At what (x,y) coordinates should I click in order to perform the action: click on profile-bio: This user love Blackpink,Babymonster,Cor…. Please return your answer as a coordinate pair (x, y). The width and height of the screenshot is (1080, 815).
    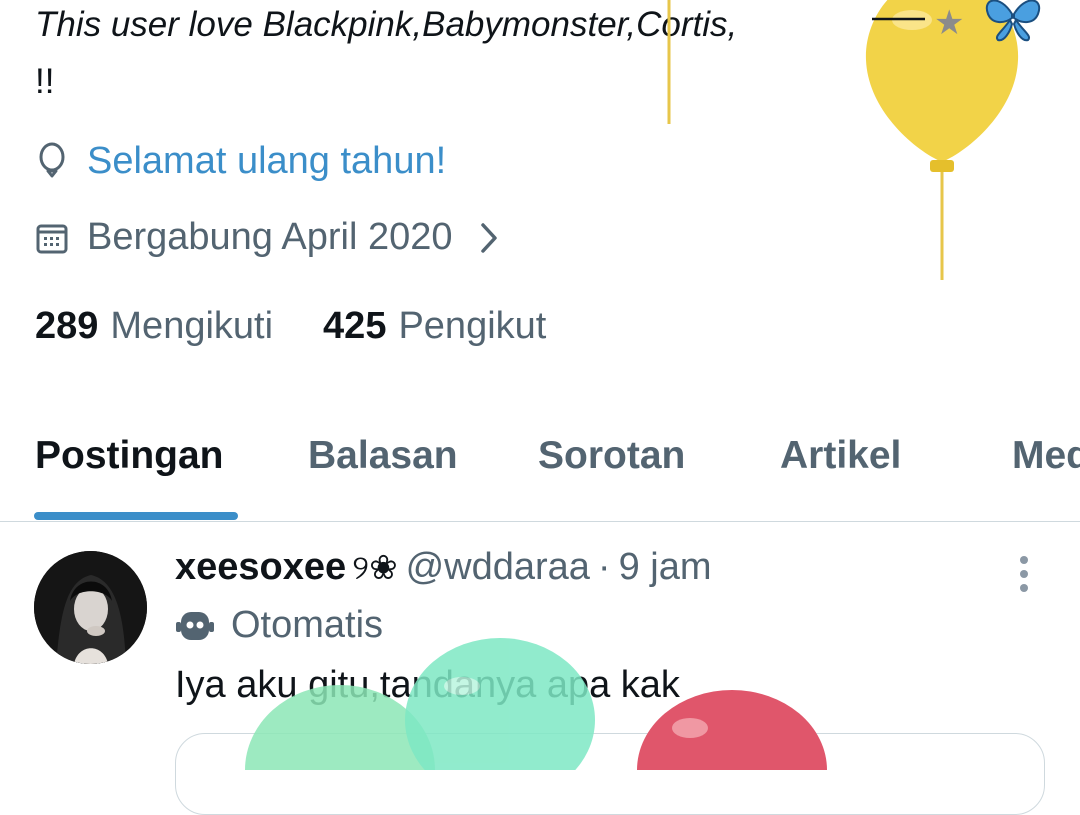
    Looking at the image, I should click on (535, 55).